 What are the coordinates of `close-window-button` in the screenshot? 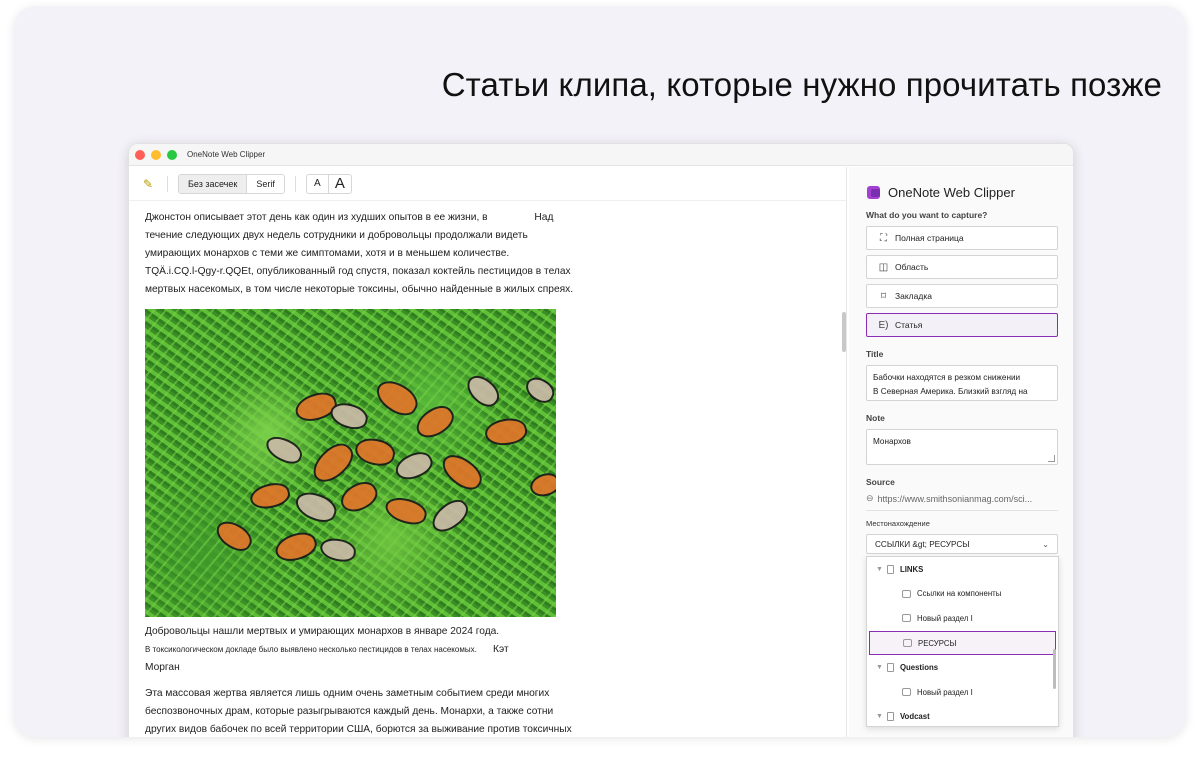 It's located at (140, 154).